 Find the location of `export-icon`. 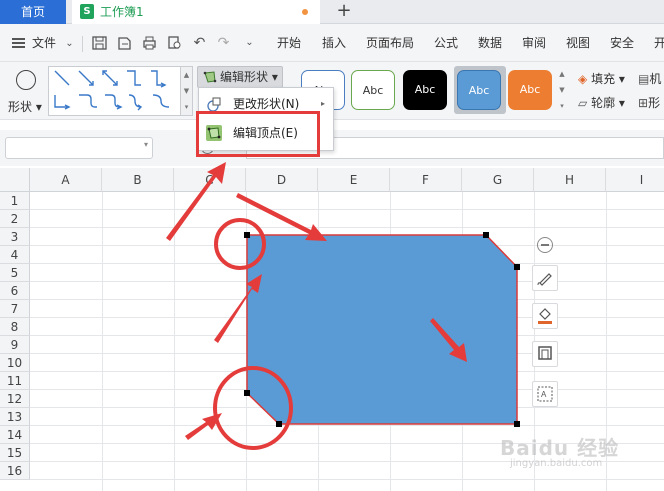

export-icon is located at coordinates (124, 43).